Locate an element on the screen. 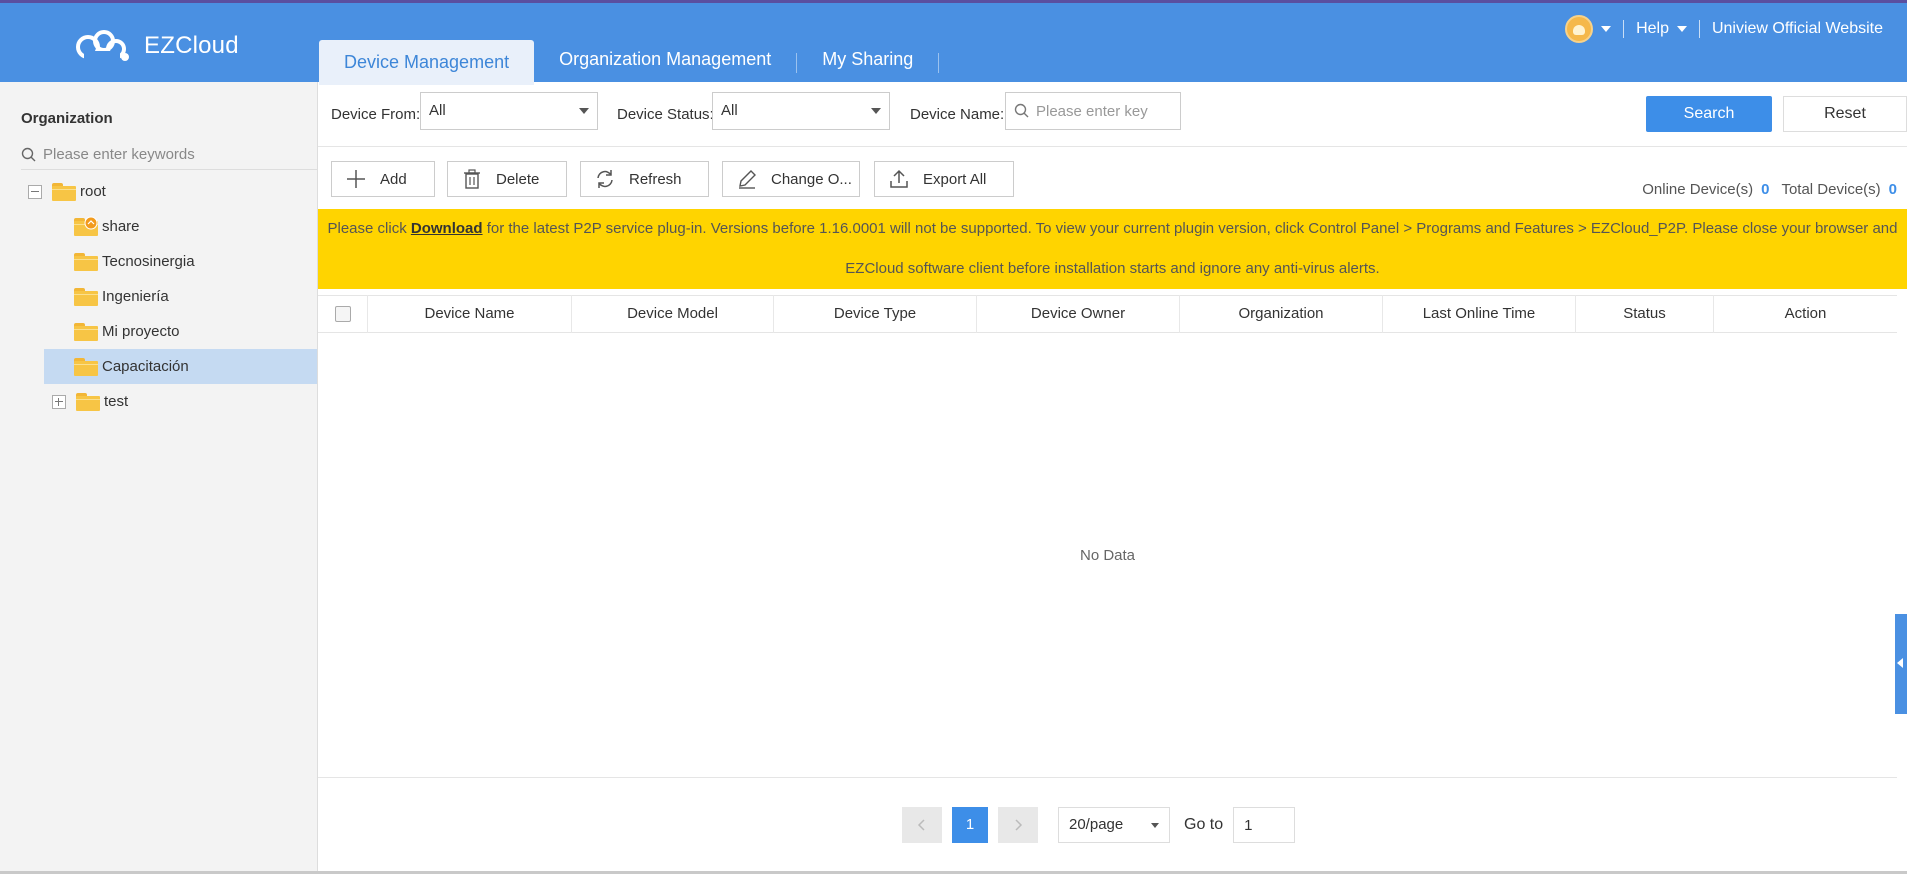 Image resolution: width=1907 pixels, height=874 pixels. select-all-cell is located at coordinates (343, 314).